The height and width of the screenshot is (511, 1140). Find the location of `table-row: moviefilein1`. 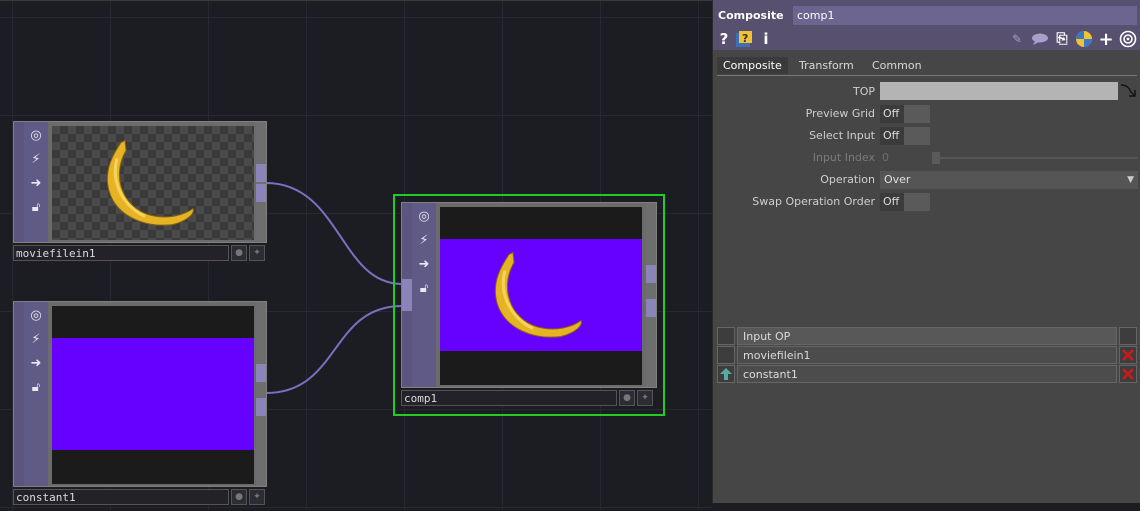

table-row: moviefilein1 is located at coordinates (927, 355).